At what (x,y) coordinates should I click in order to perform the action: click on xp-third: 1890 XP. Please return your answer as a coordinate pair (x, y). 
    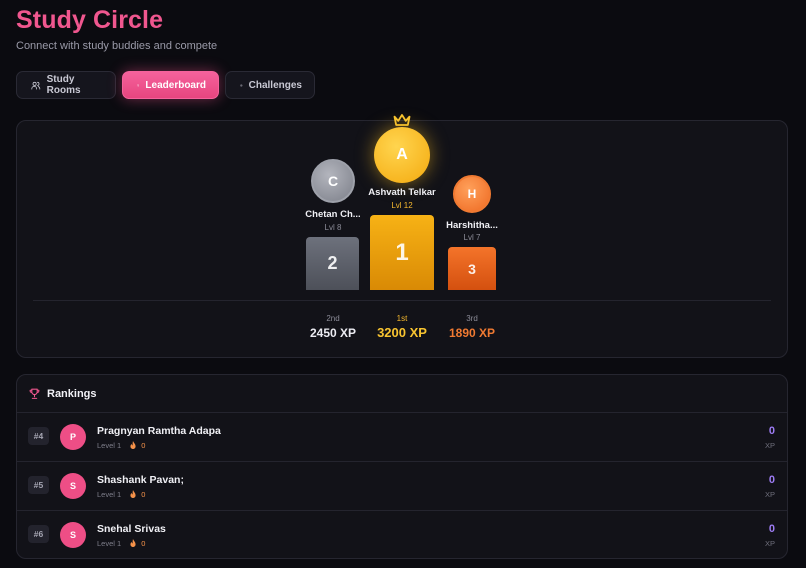
    Looking at the image, I should click on (472, 333).